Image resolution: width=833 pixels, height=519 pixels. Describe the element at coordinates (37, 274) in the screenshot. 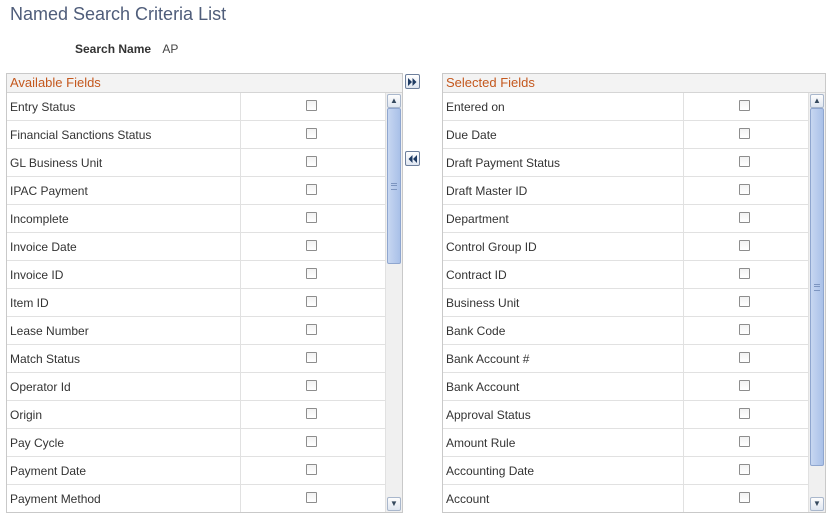

I see `field-label: Invoice ID` at that location.